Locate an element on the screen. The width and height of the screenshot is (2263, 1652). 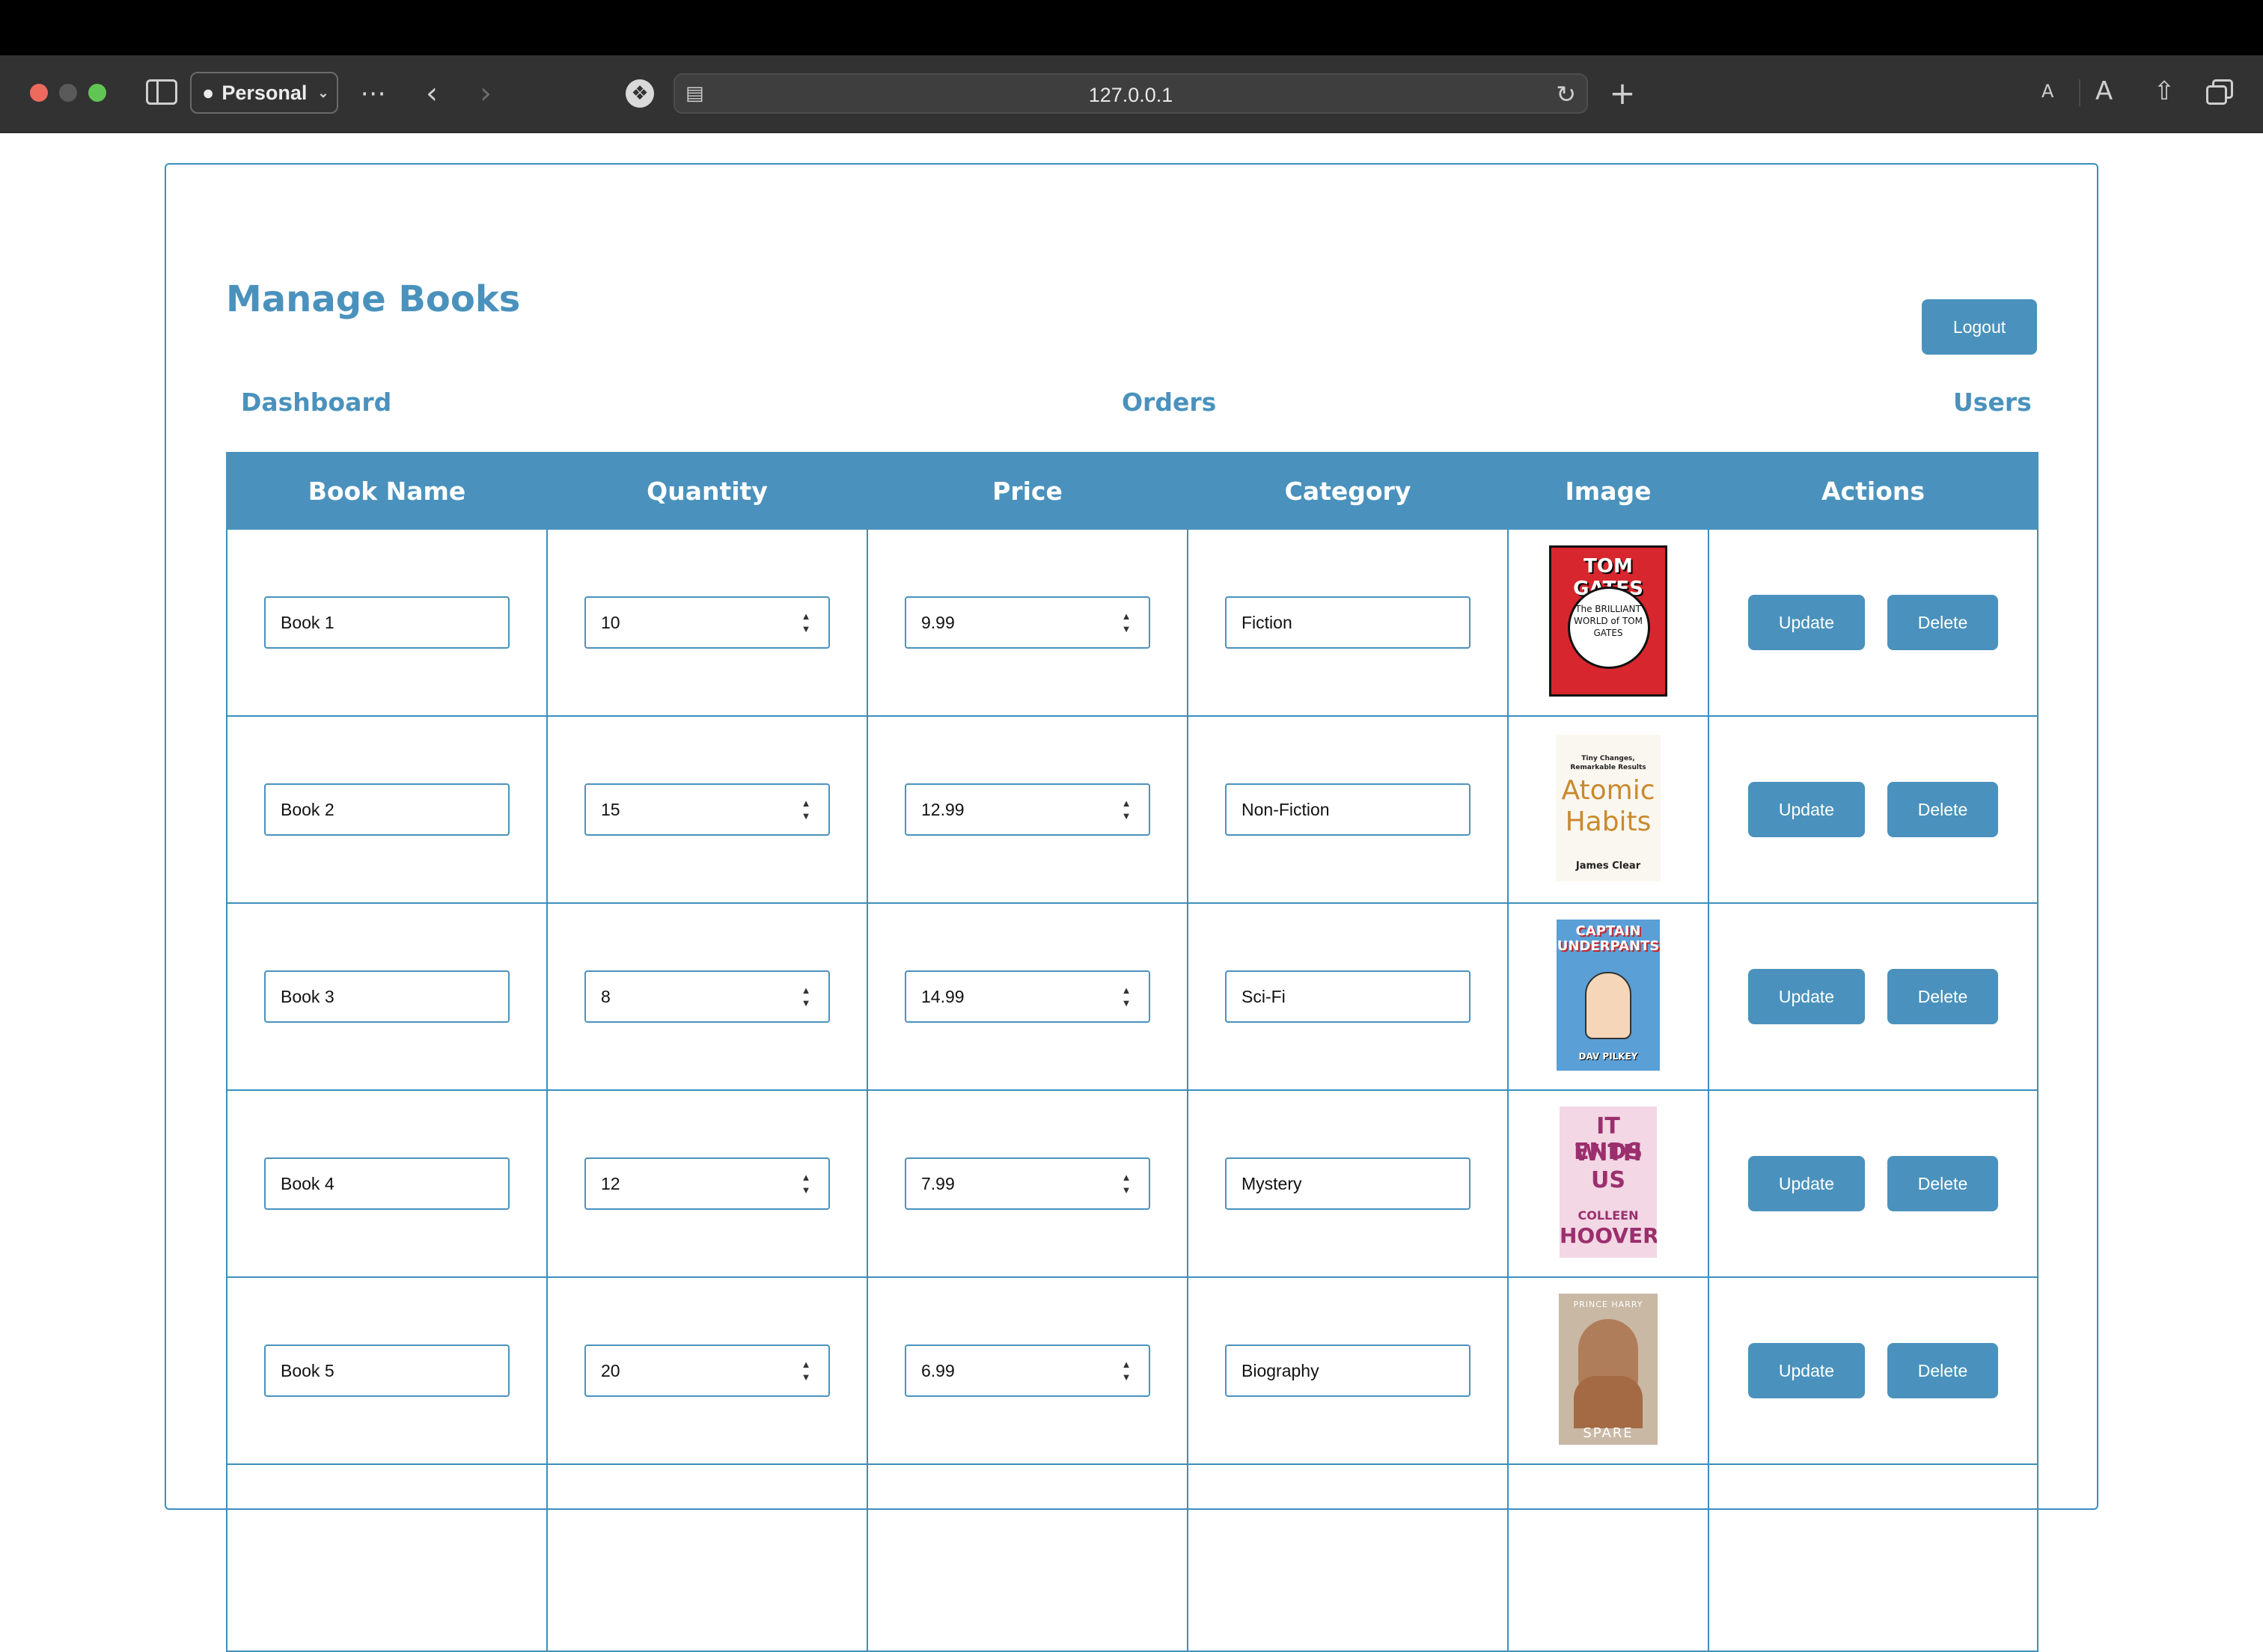
nav-orders-link: Orders is located at coordinates (1169, 402).